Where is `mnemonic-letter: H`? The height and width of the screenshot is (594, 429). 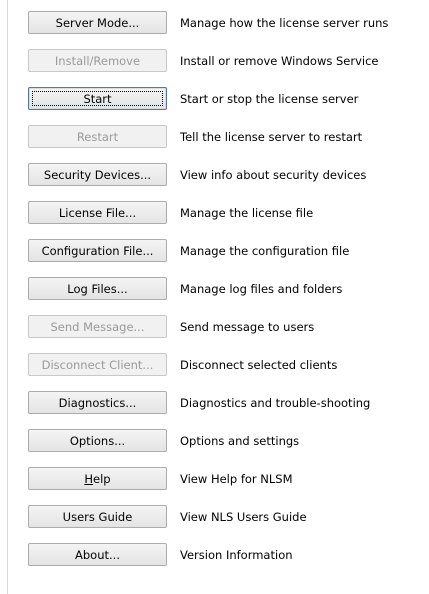
mnemonic-letter: H is located at coordinates (89, 478).